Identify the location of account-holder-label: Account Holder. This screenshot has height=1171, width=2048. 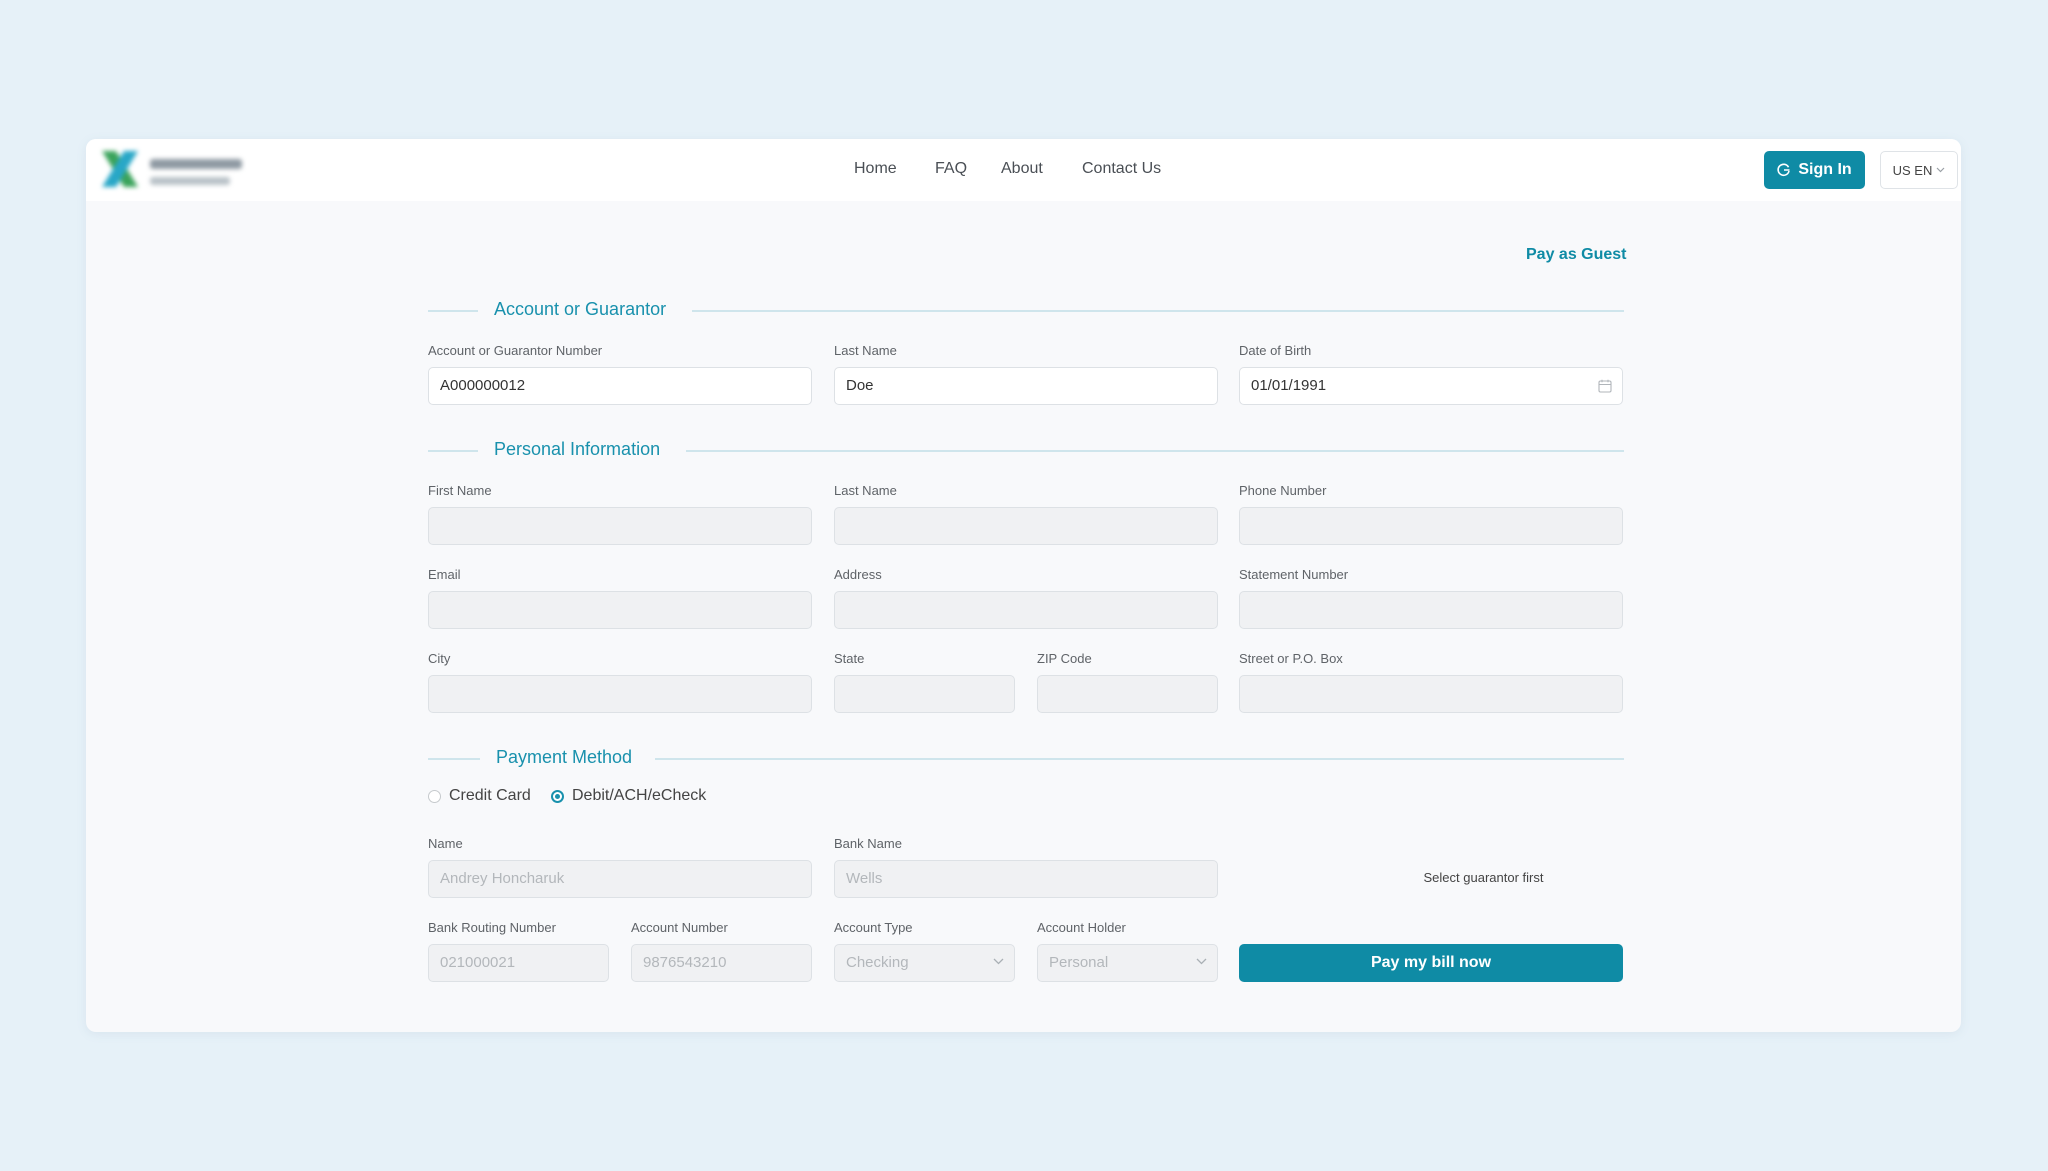
(1081, 927).